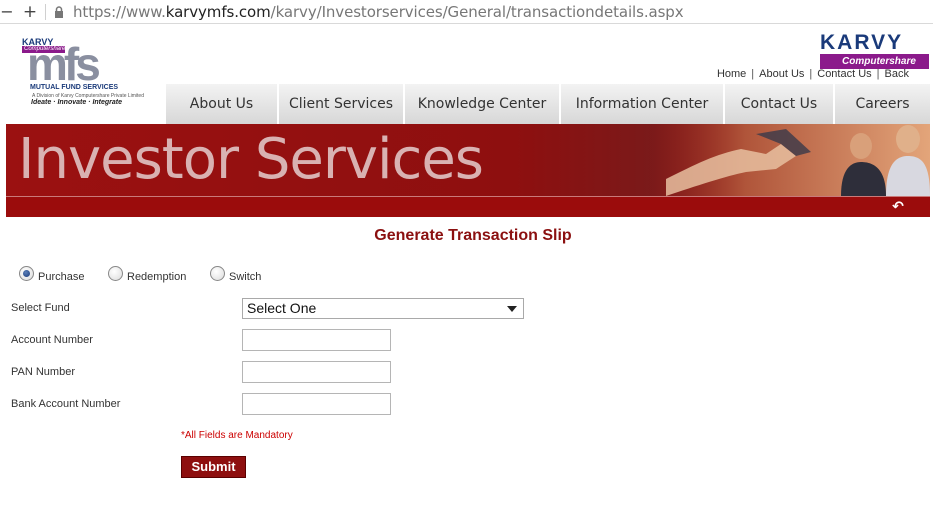  I want to click on investor-services-banner: Investor Services, so click(468, 160).